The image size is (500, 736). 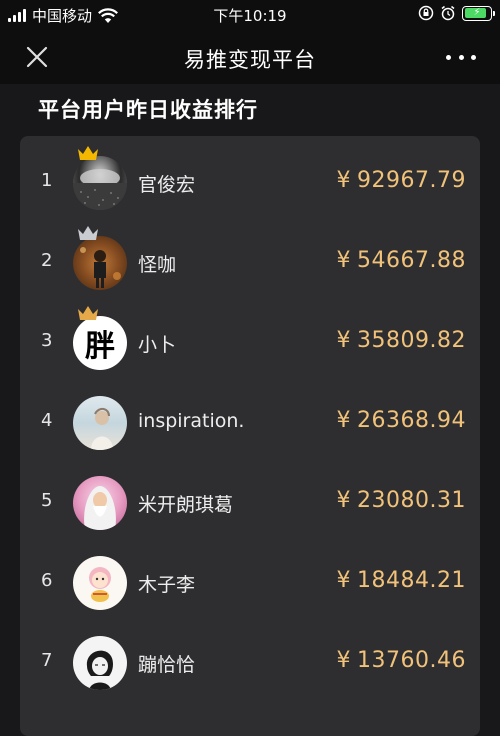 What do you see at coordinates (250, 262) in the screenshot?
I see `ranking-row: 2 怪咖 ¥54667.88` at bounding box center [250, 262].